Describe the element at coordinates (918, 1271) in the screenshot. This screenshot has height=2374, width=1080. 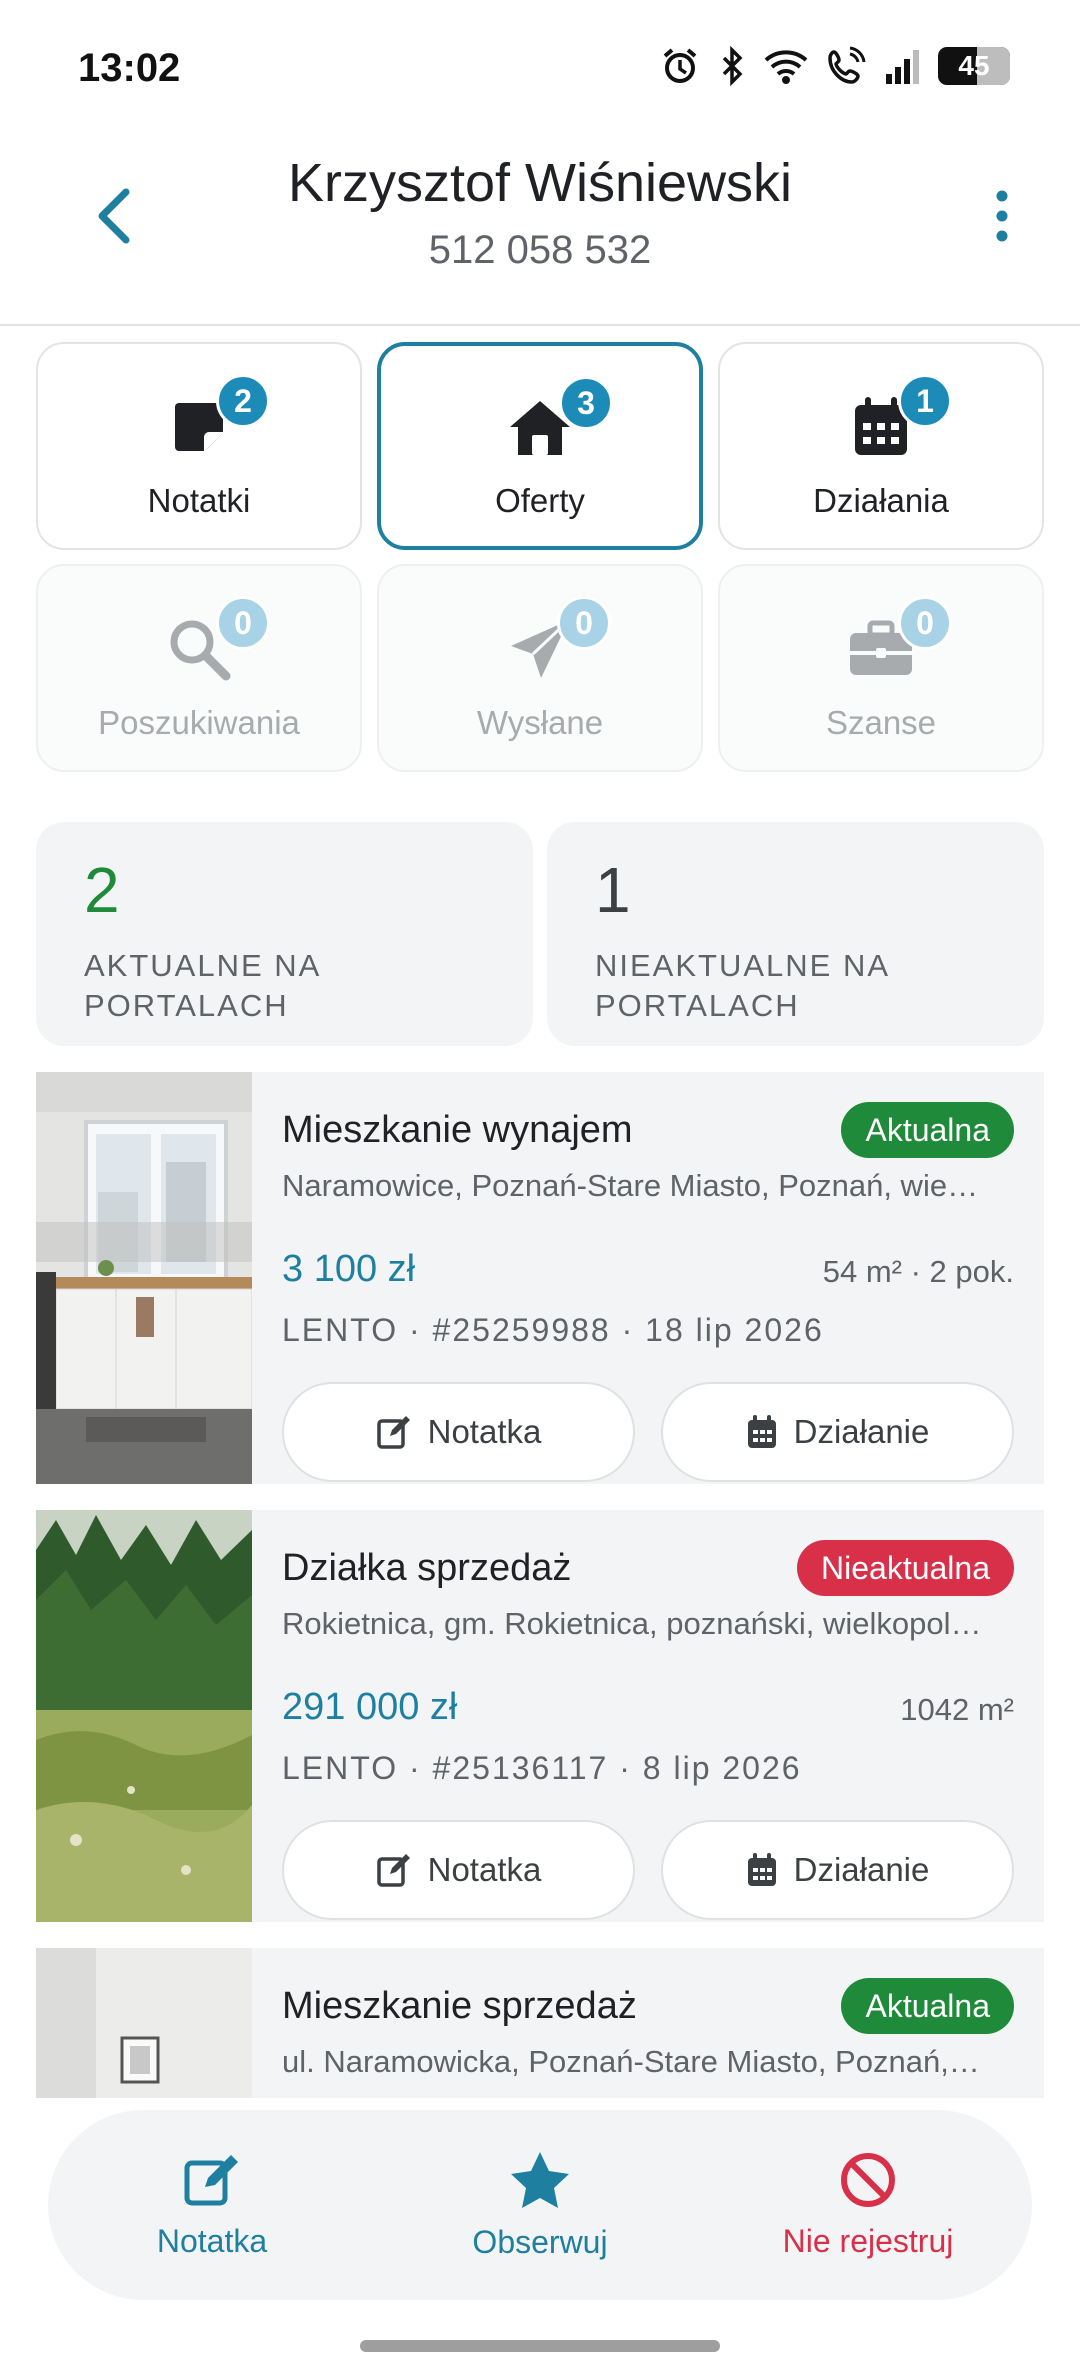
I see `listing-meta: 54 m² · 2 pok.` at that location.